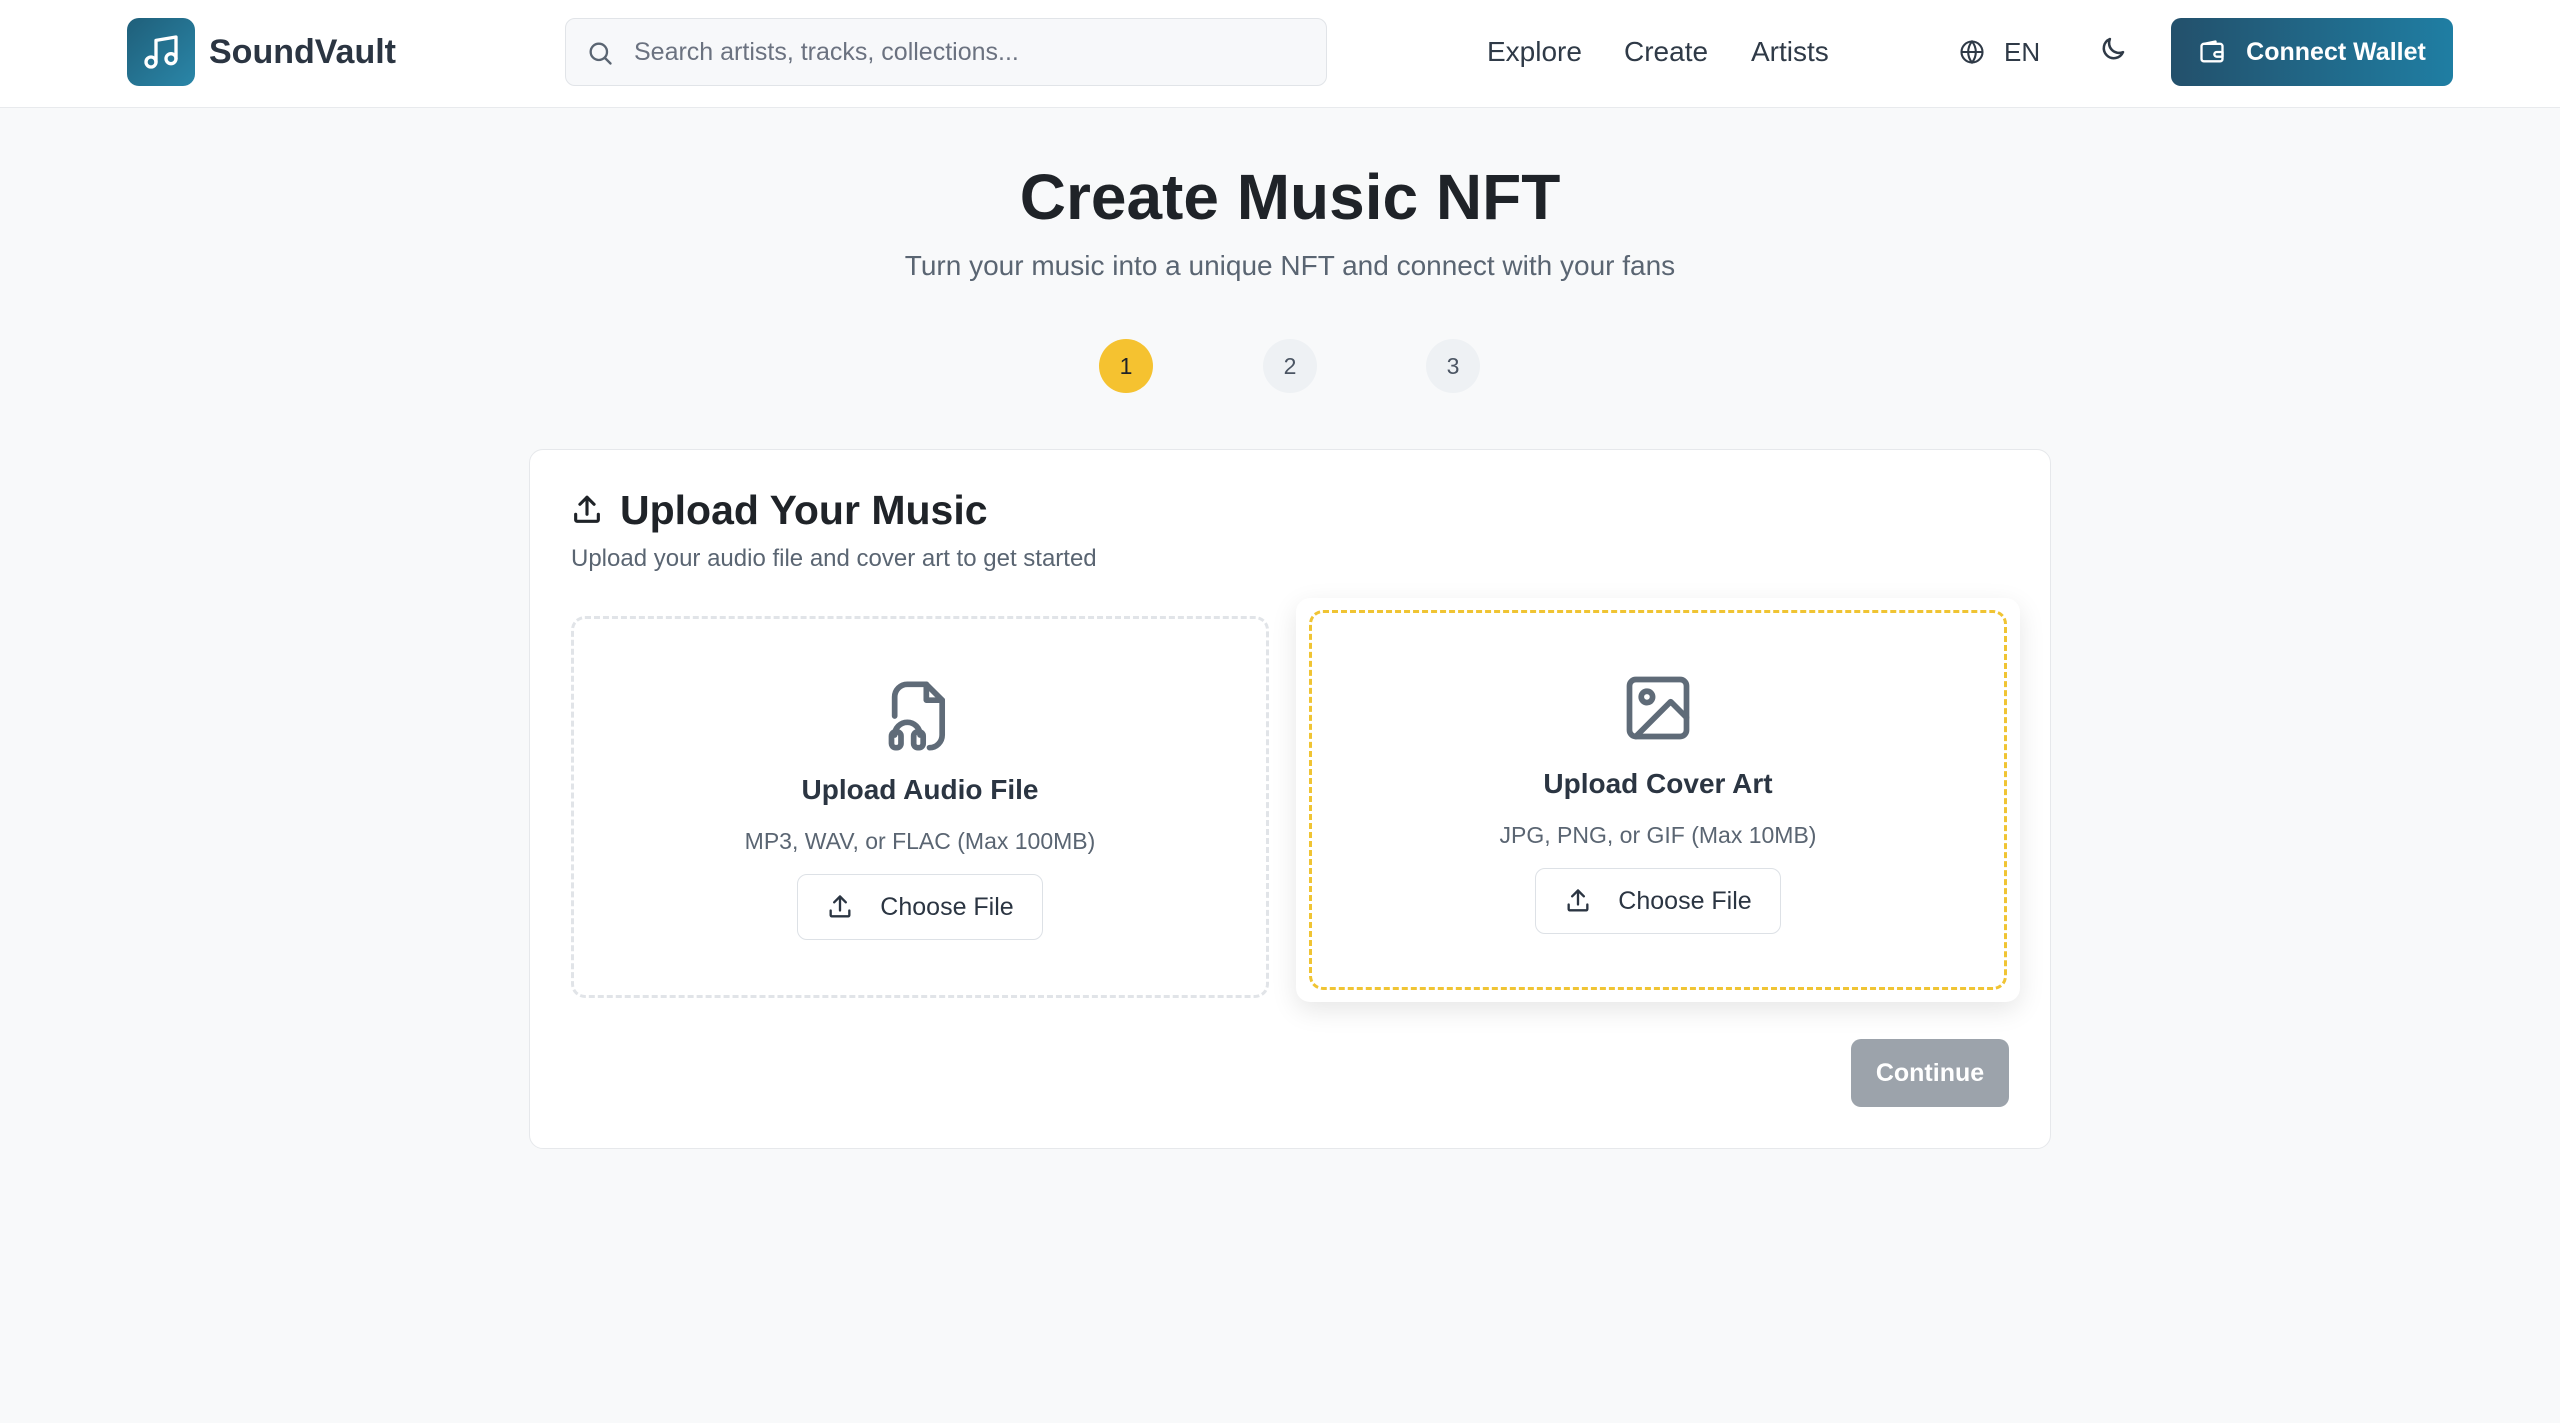 This screenshot has height=1423, width=2560. I want to click on choose-audio-file-button: Choose File, so click(920, 907).